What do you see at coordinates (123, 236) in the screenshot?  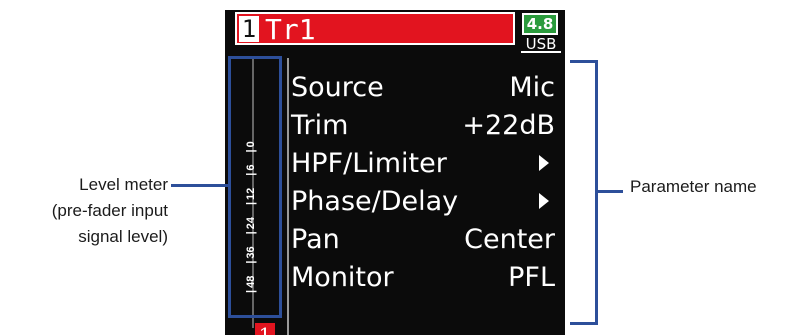 I see `label-line: signal level)` at bounding box center [123, 236].